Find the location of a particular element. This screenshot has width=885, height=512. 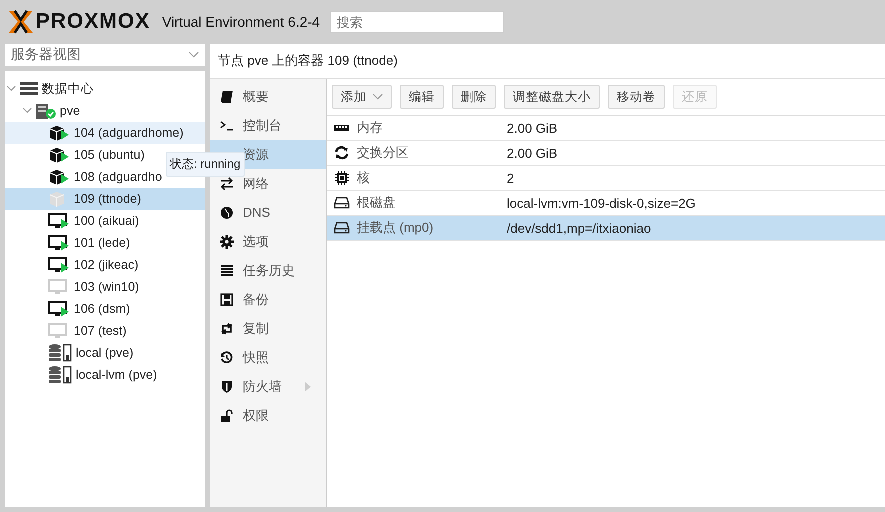

table-cell-text: 核 is located at coordinates (364, 178).